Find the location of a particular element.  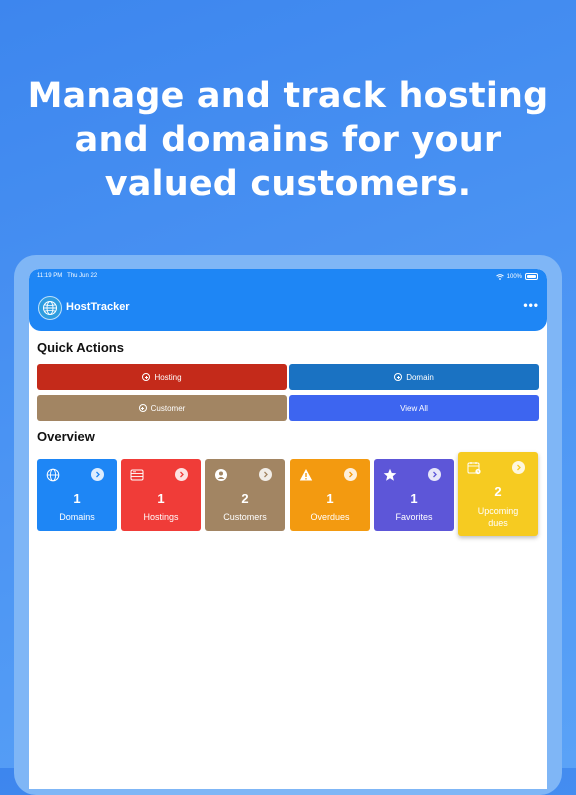

status-bar-left: 11:19 PM Thu Jun 22 is located at coordinates (67, 276).